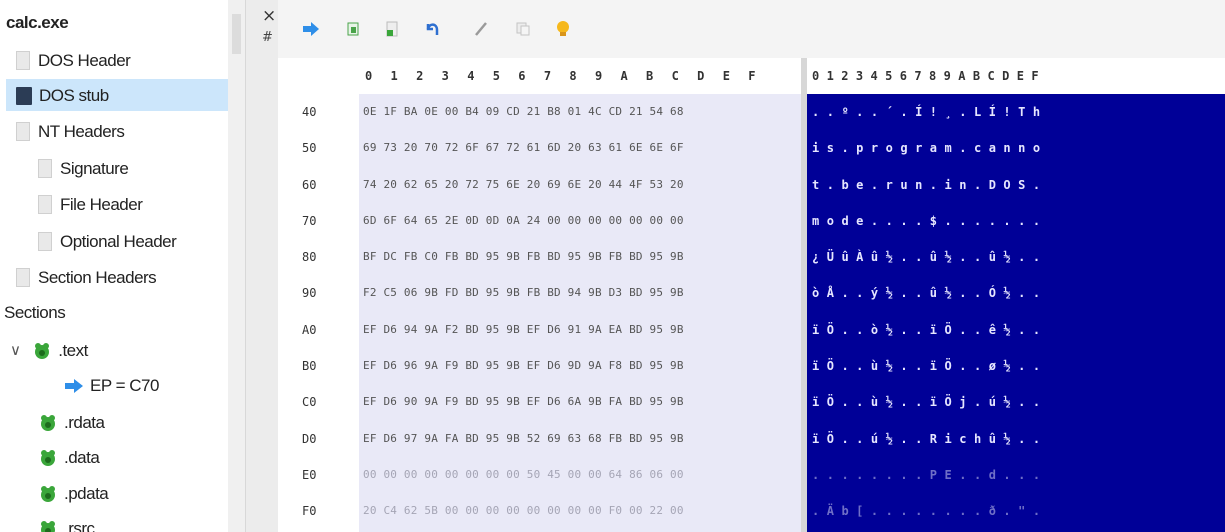 Image resolution: width=1225 pixels, height=532 pixels. What do you see at coordinates (1016, 402) in the screenshot?
I see `ascii-row: ïÖ..ù½..ïÖj.ú½..` at bounding box center [1016, 402].